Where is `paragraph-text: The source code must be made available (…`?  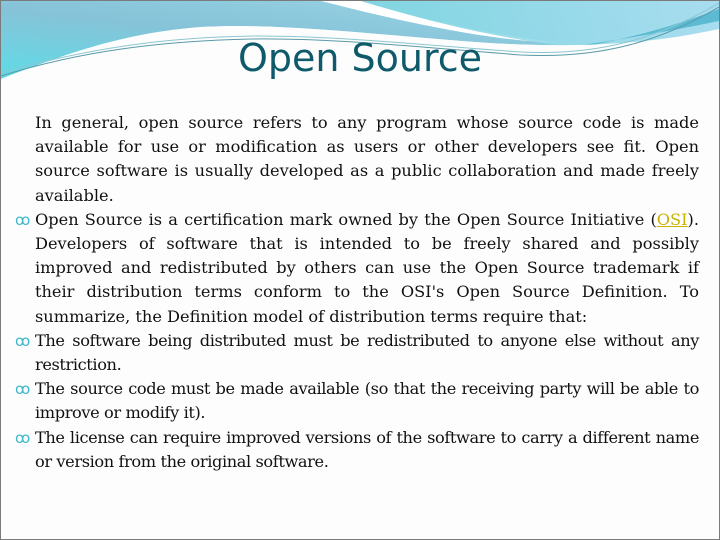 paragraph-text: The source code must be made available (… is located at coordinates (367, 401).